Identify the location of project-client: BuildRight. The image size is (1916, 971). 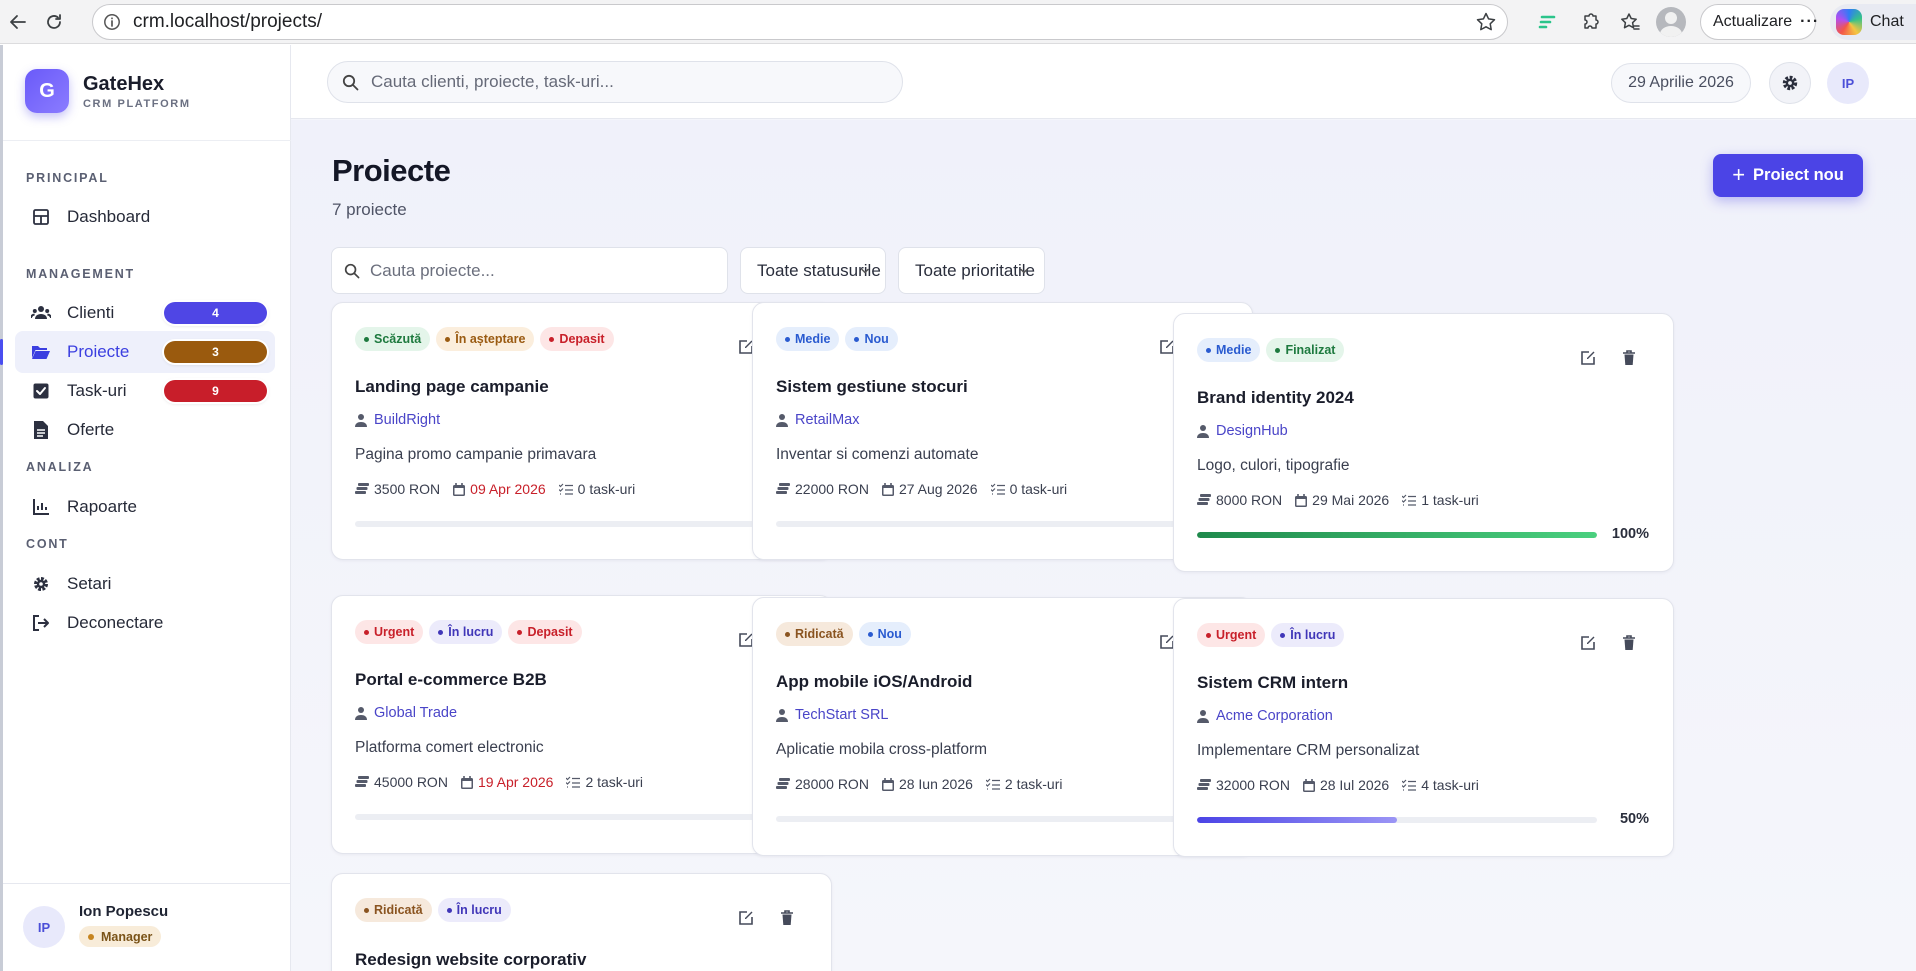
(397, 420).